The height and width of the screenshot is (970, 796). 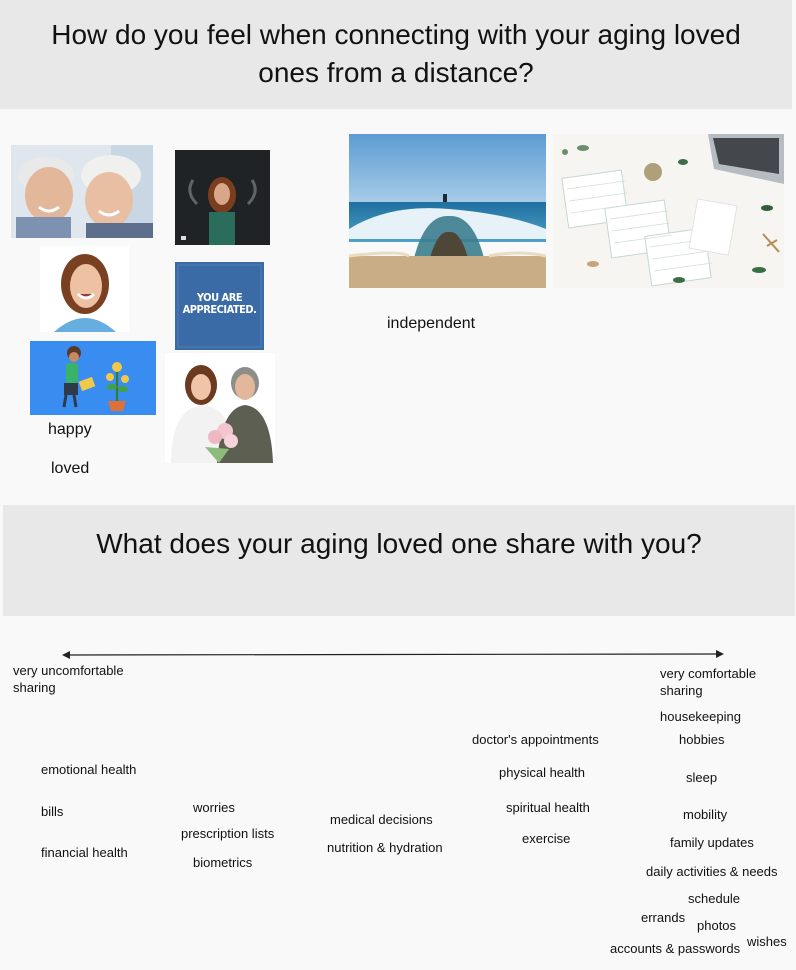 I want to click on laughing-woman-photo, so click(x=84, y=289).